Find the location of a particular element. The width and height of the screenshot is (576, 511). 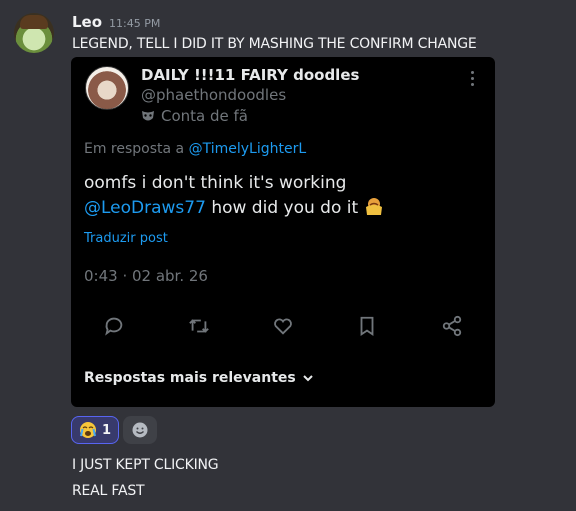

tweet-handle: @phaethondoodles is located at coordinates (213, 95).